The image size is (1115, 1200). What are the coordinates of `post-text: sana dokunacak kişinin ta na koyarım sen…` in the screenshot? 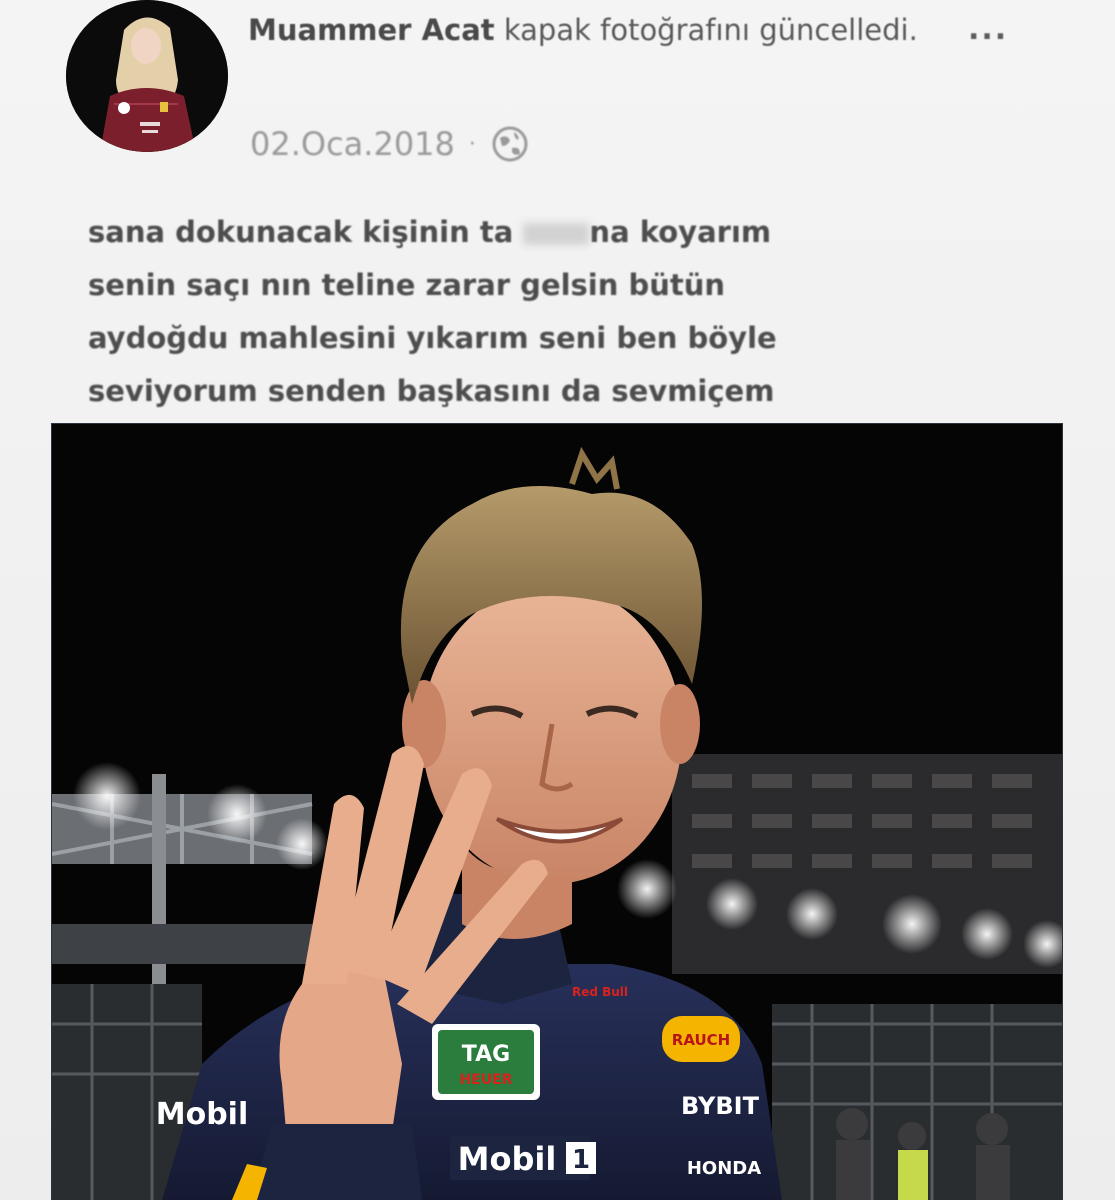 It's located at (553, 312).